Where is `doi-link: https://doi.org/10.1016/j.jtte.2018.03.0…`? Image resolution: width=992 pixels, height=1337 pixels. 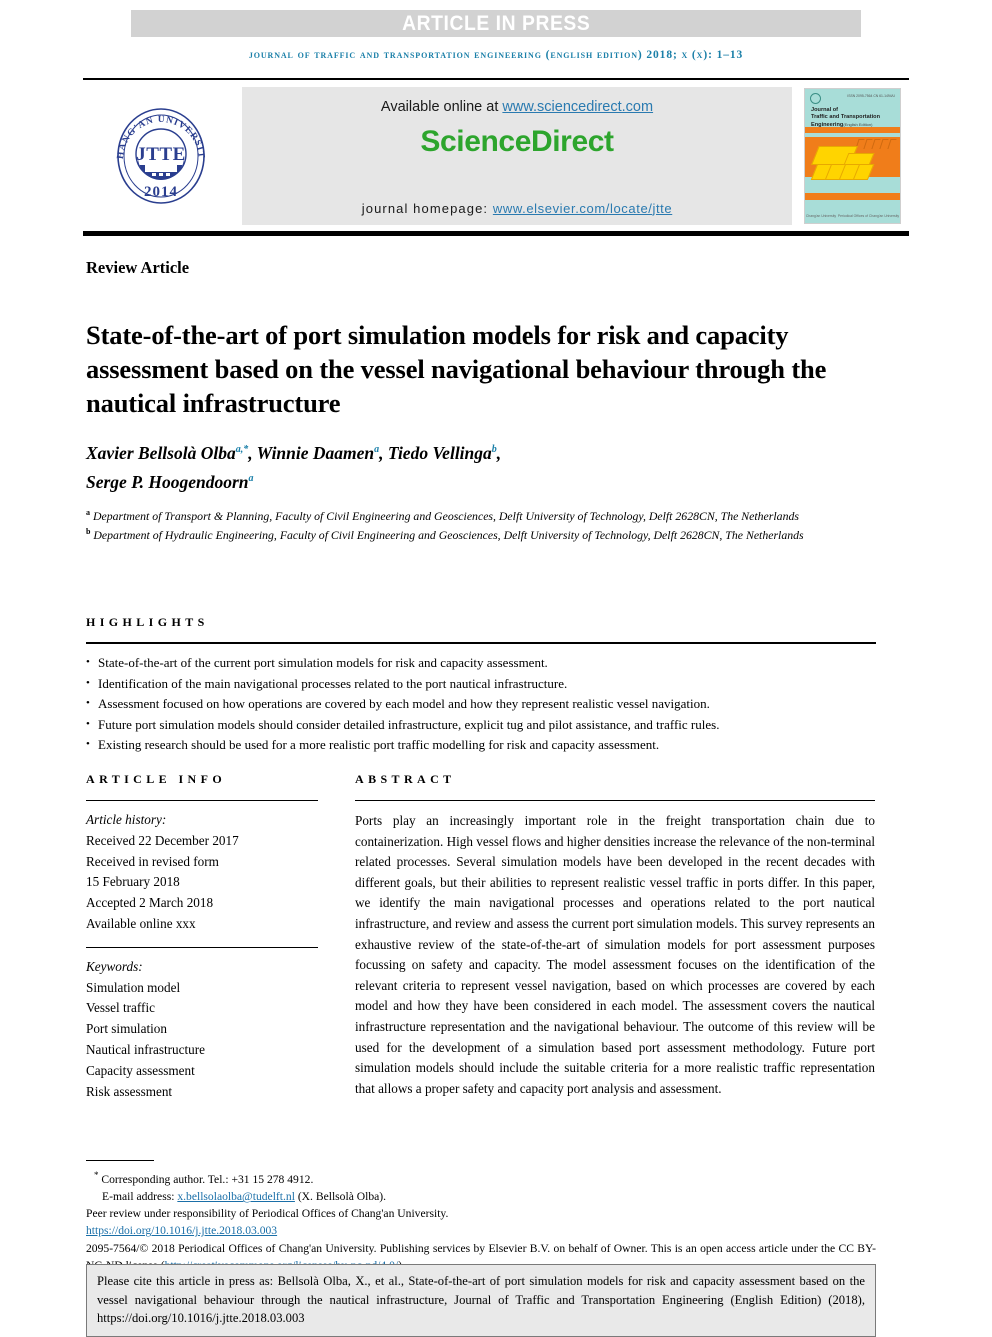
doi-link: https://doi.org/10.1016/j.jtte.2018.03.0… is located at coordinates (181, 1230).